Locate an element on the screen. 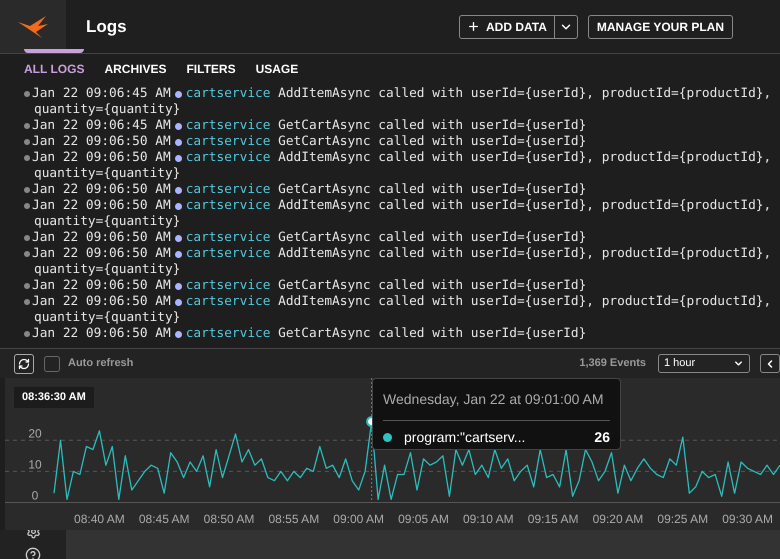 The height and width of the screenshot is (559, 780). tab: FILTERS is located at coordinates (211, 69).